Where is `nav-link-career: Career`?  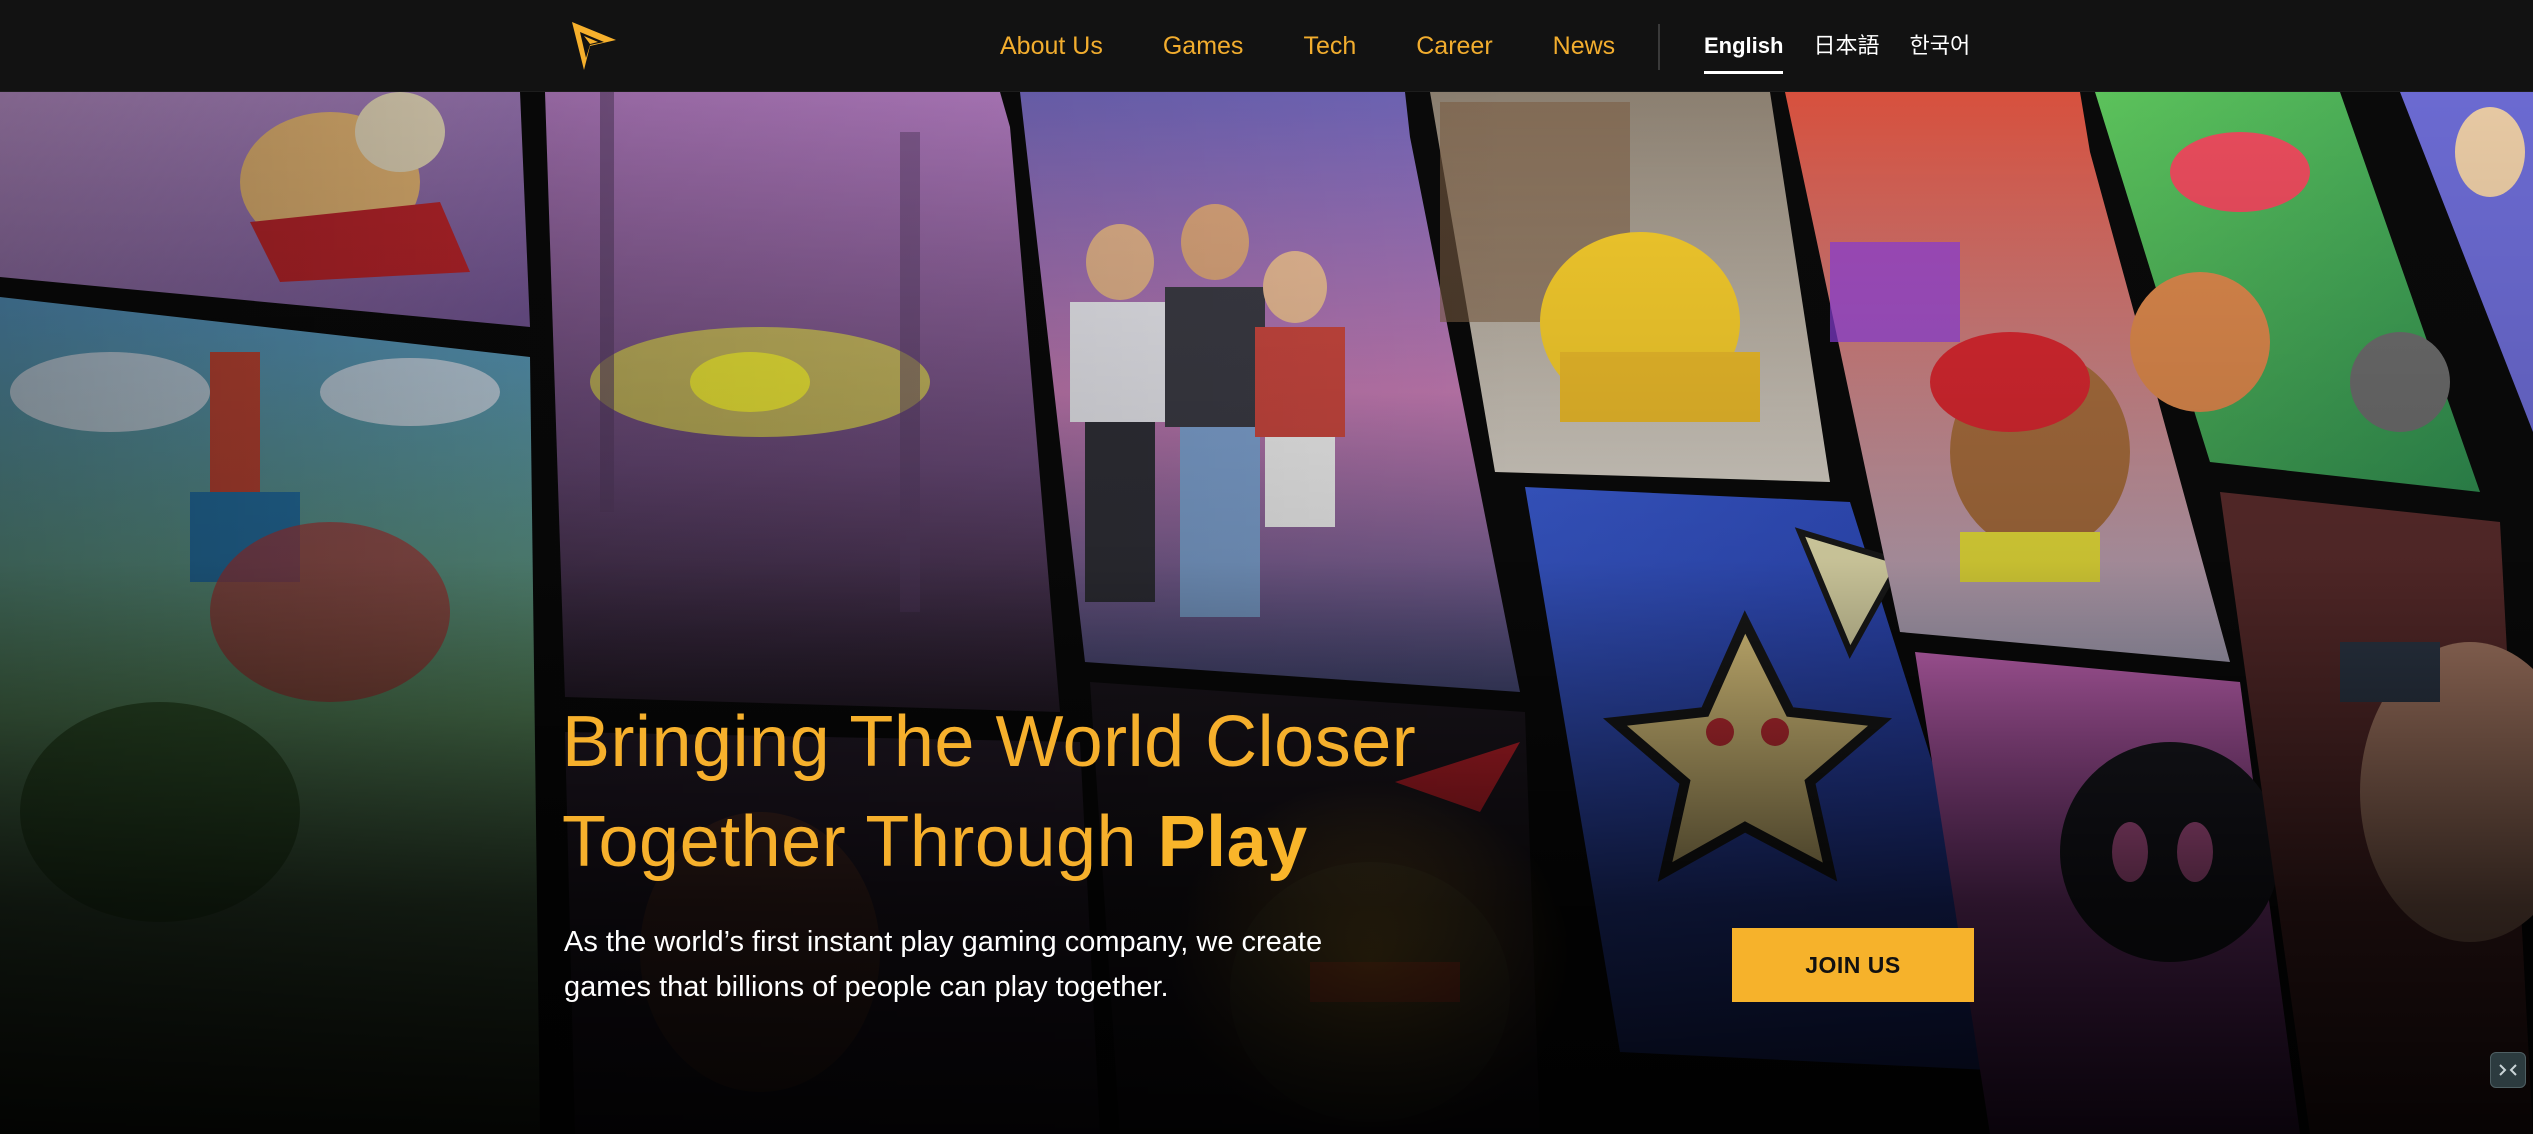
nav-link-career: Career is located at coordinates (1454, 46).